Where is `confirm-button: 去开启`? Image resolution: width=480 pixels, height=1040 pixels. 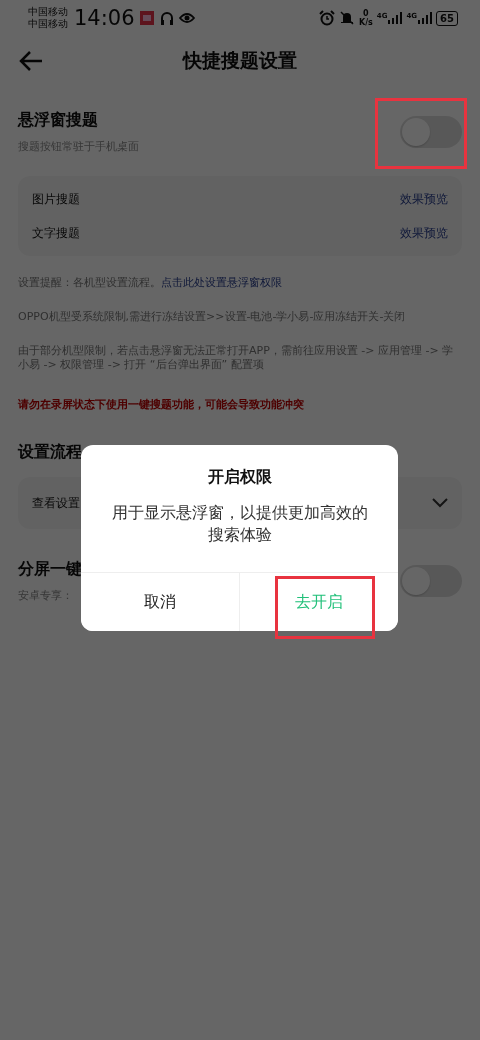 confirm-button: 去开启 is located at coordinates (318, 602).